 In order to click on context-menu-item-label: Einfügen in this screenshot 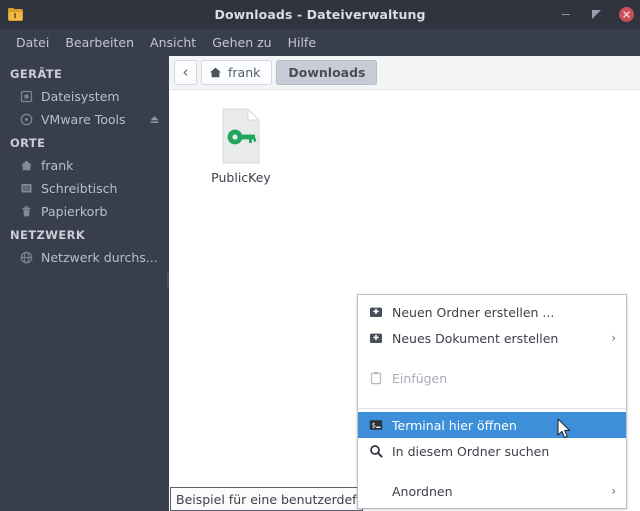, I will do `click(420, 378)`.